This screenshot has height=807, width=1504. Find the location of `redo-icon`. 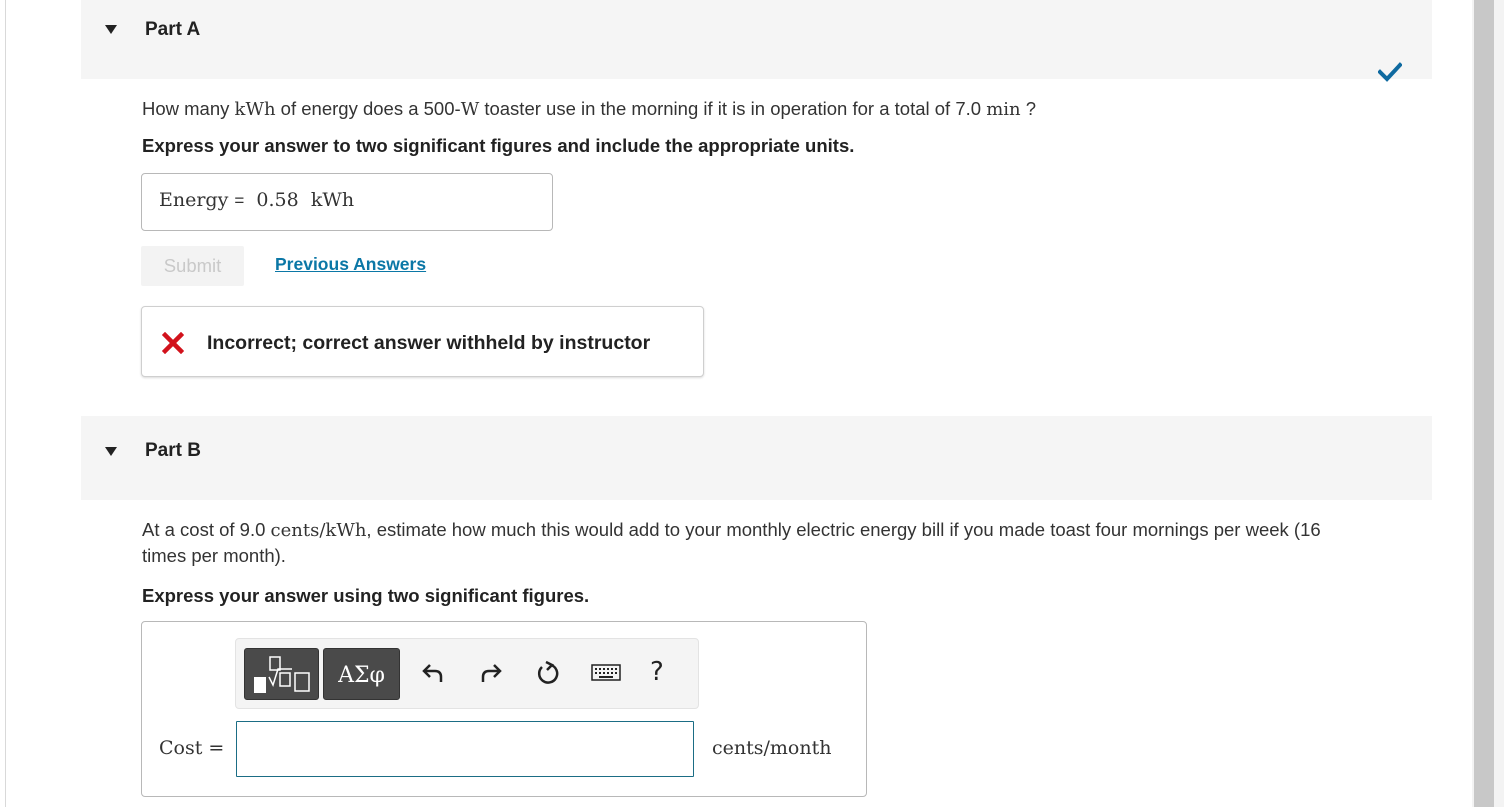

redo-icon is located at coordinates (491, 673).